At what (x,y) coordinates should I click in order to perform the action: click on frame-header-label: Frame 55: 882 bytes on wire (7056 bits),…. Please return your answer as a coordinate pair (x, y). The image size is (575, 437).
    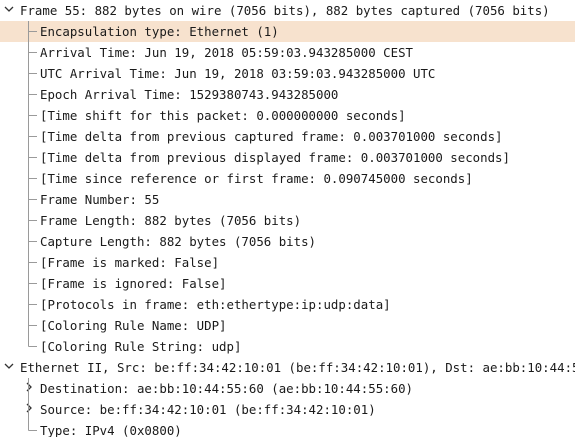
    Looking at the image, I should click on (285, 10).